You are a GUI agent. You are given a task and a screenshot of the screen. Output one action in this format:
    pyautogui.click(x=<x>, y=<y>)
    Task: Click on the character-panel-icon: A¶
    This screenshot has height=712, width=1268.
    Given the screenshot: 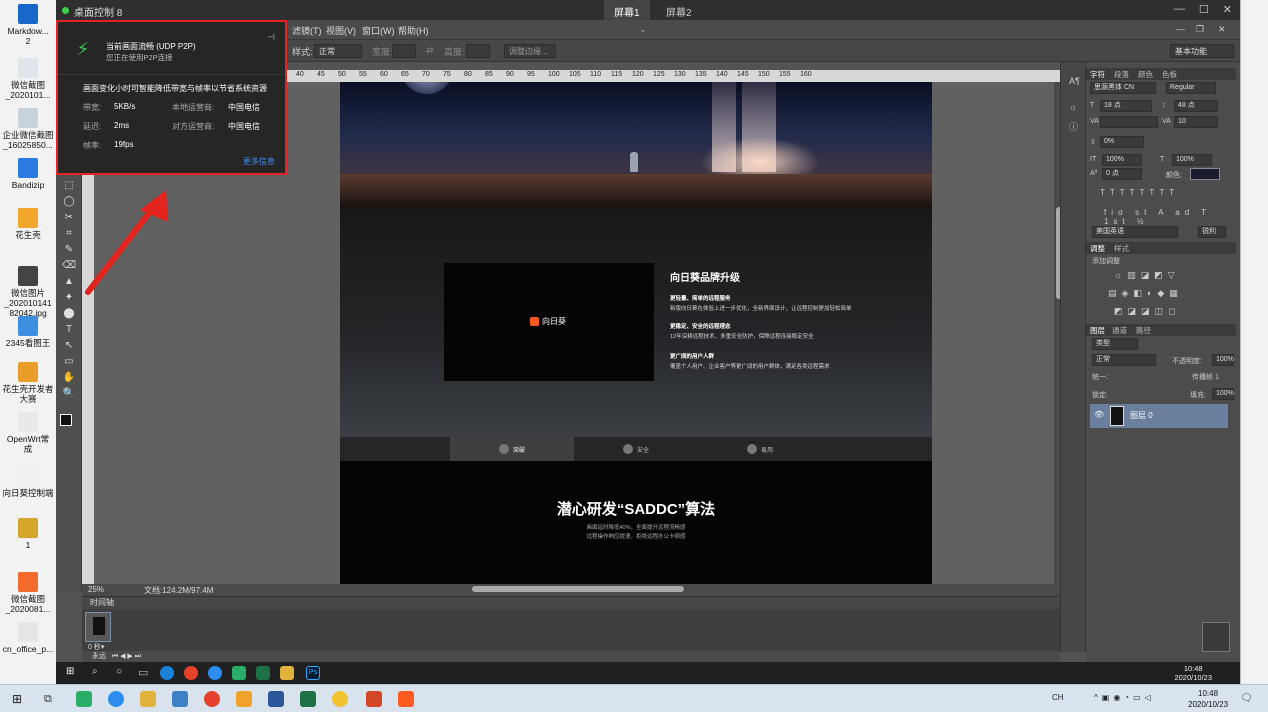 What is the action you would take?
    pyautogui.click(x=1074, y=81)
    